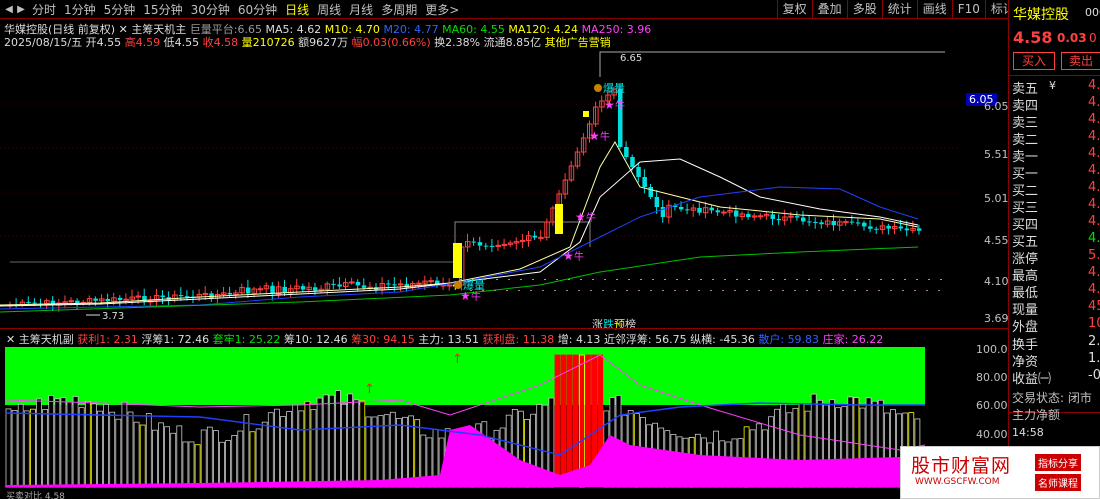  I want to click on period-tab-9: 多周期, so click(399, 9).